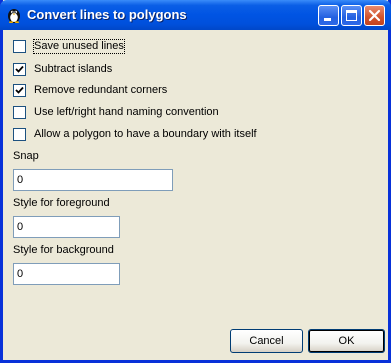 The height and width of the screenshot is (363, 391). What do you see at coordinates (66, 274) in the screenshot?
I see `background-style-input` at bounding box center [66, 274].